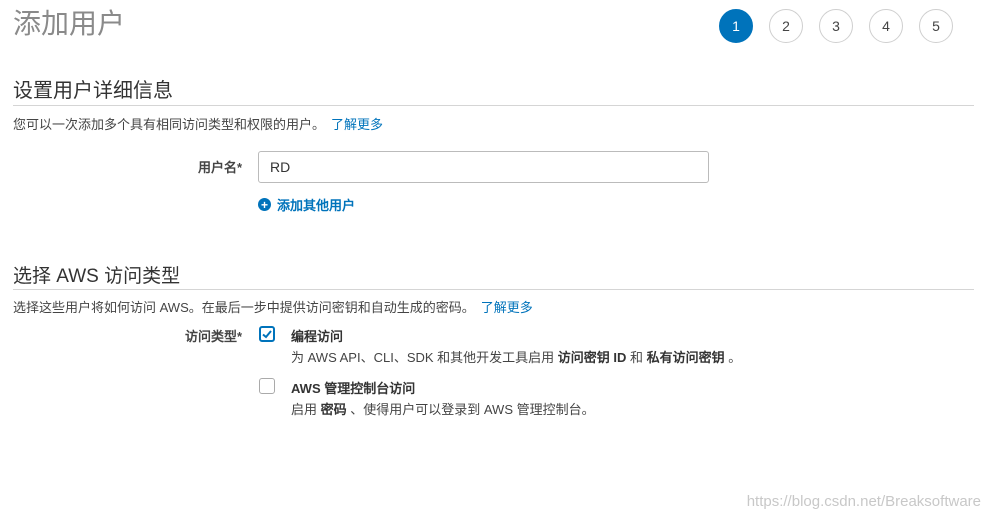 The image size is (991, 518). What do you see at coordinates (592, 357) in the screenshot?
I see `desc-bold: 访问密钥 ID` at bounding box center [592, 357].